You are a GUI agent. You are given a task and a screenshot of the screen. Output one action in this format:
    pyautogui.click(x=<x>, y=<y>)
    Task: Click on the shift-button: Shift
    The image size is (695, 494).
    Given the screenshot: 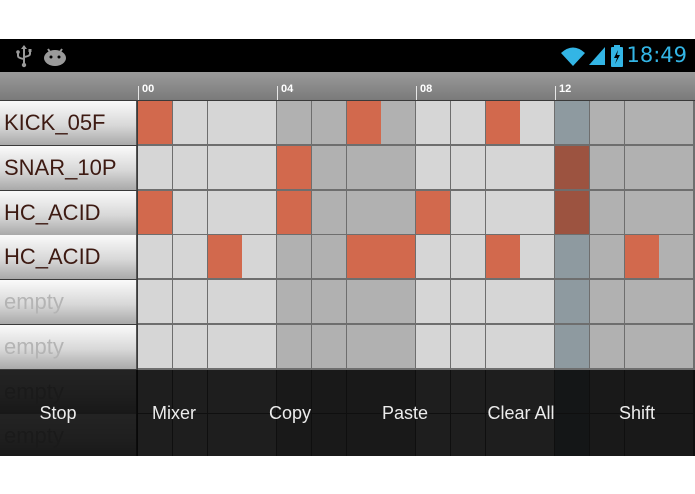 What is the action you would take?
    pyautogui.click(x=637, y=413)
    